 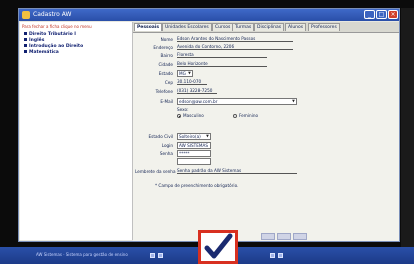 I want to click on estado-value: MG, so click(x=182, y=73).